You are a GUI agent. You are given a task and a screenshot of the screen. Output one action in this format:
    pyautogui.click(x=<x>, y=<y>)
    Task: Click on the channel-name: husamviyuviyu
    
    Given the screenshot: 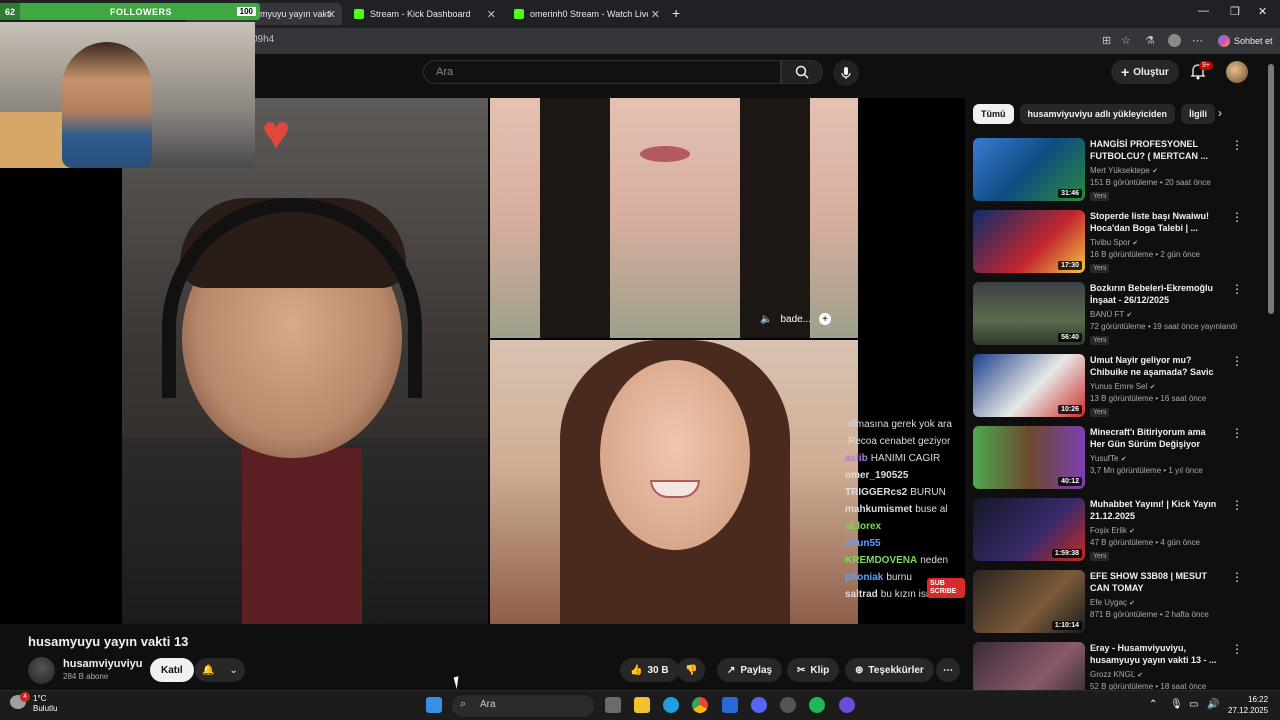 What is the action you would take?
    pyautogui.click(x=102, y=664)
    